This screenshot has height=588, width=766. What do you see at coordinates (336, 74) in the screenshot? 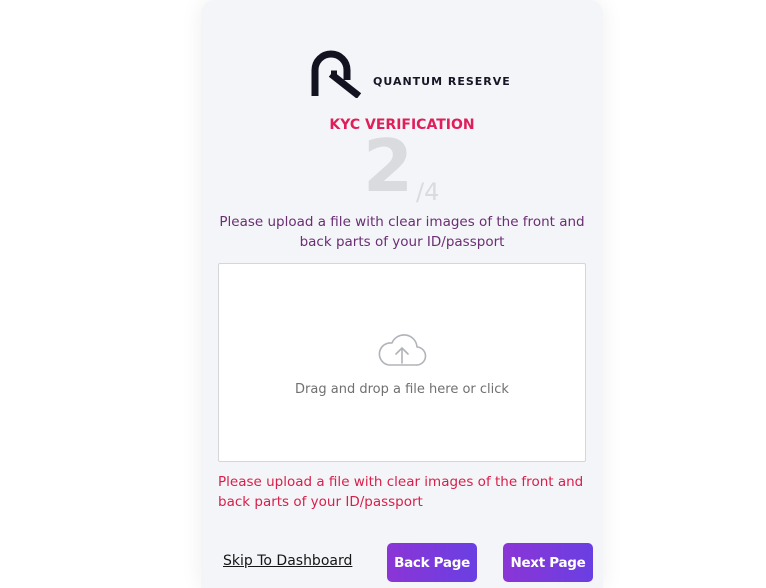
I see `qr-logo-icon` at bounding box center [336, 74].